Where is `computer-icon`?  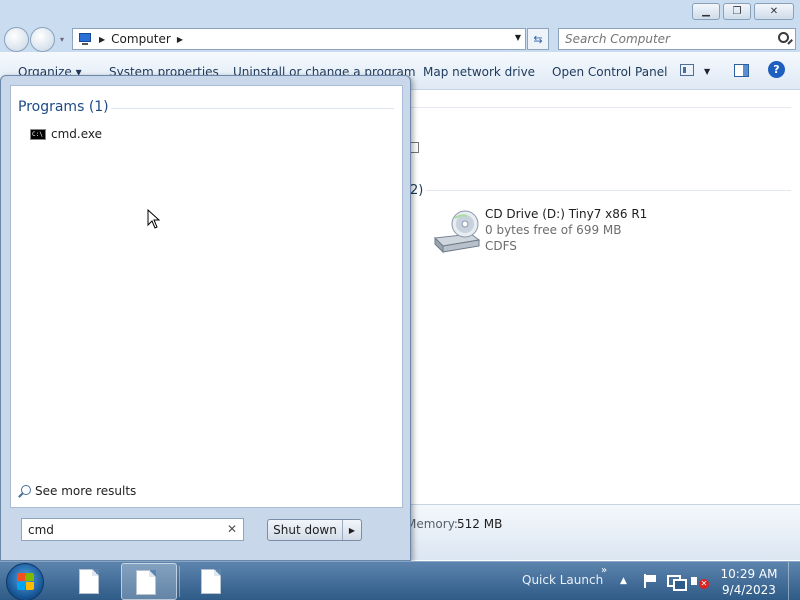
computer-icon is located at coordinates (85, 39).